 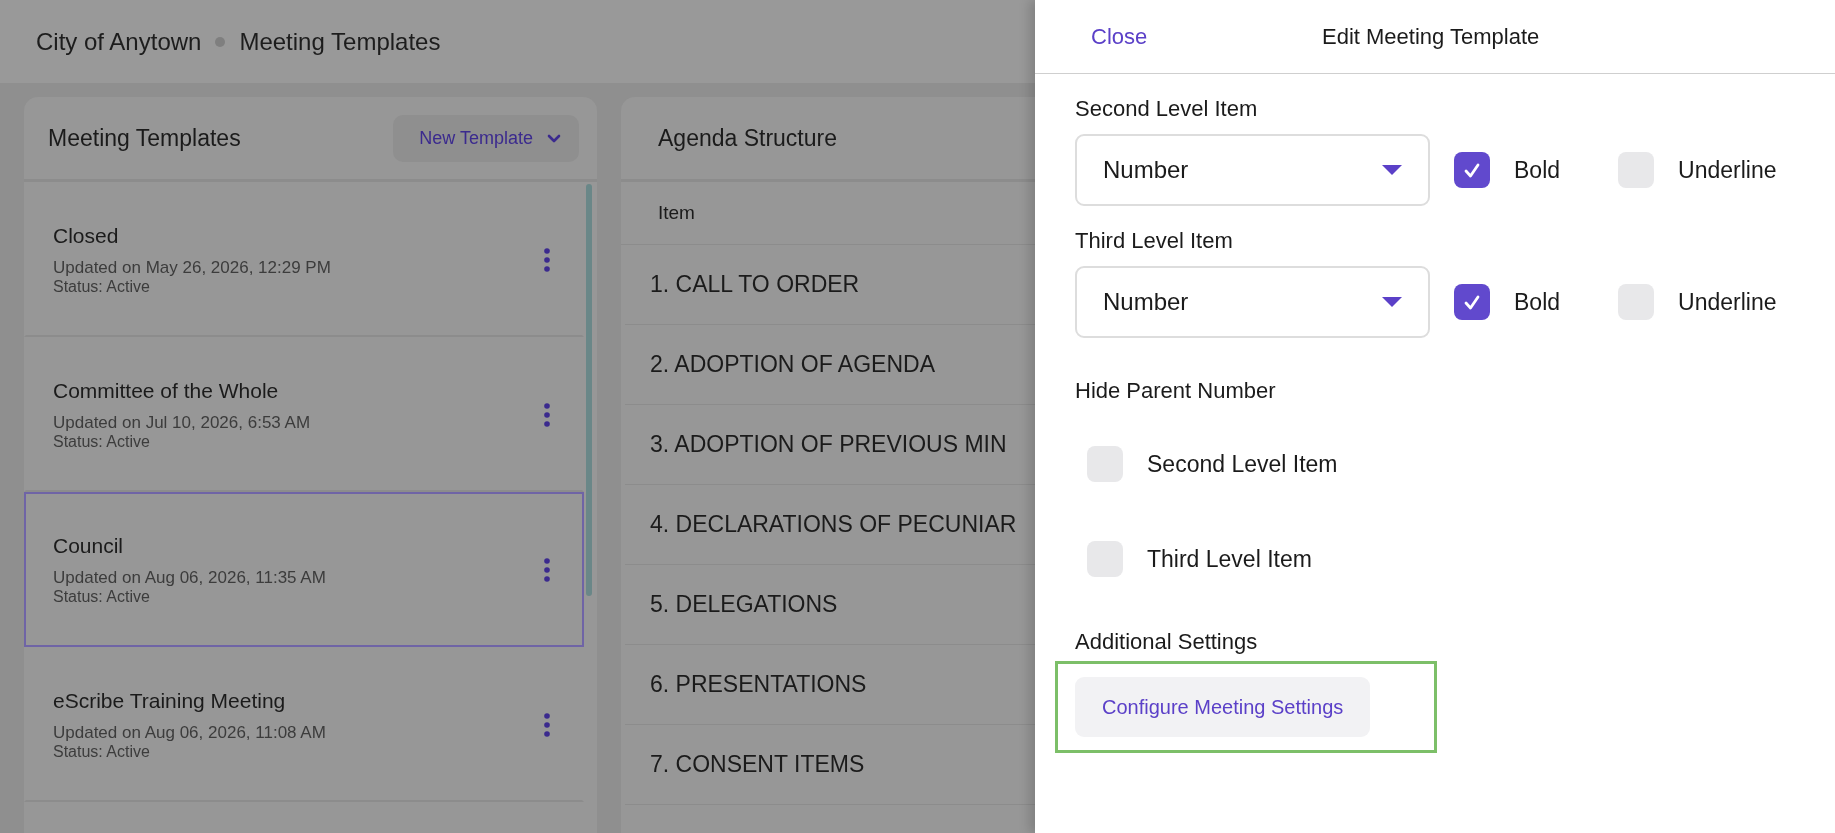 I want to click on template-card: eScribe Training Meeting Updated on Aug 06, 2026, 11:08 AM Status: Active, so click(x=304, y=724).